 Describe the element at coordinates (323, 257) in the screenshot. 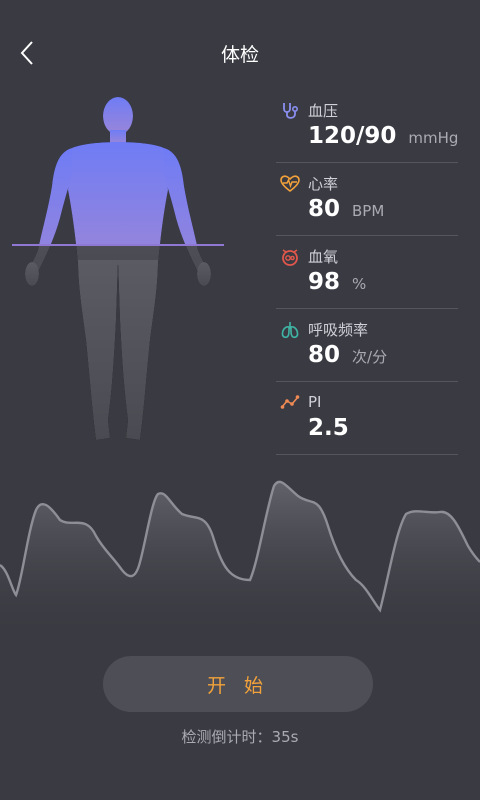

I see `metric-label: 血氧` at that location.